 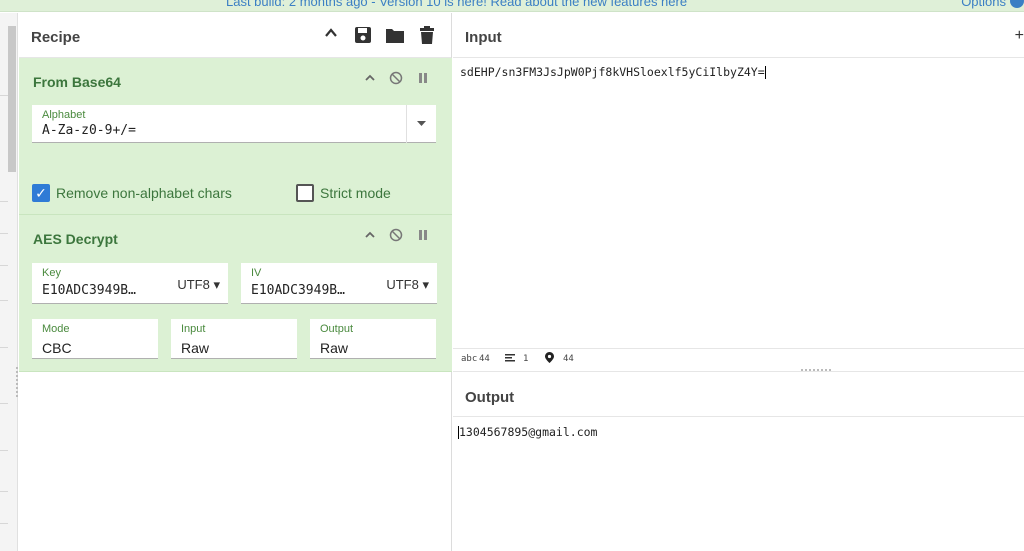 What do you see at coordinates (427, 35) in the screenshot?
I see `trash-icon` at bounding box center [427, 35].